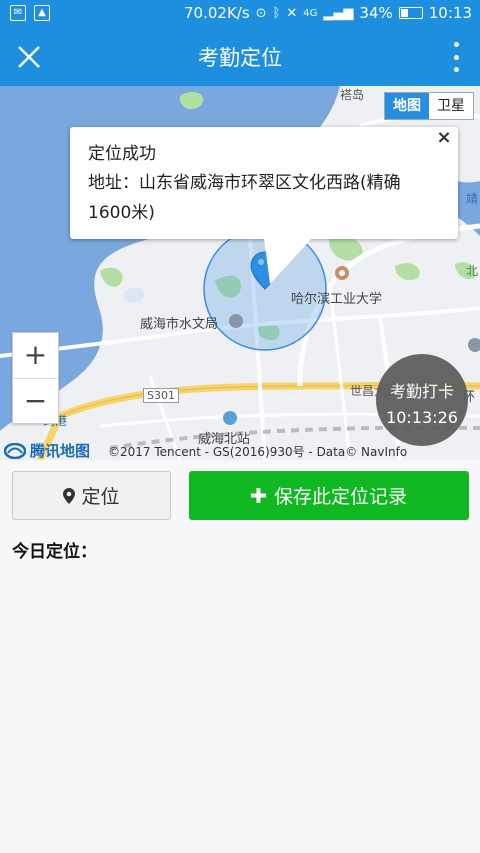  I want to click on clock: 10:13, so click(450, 13).